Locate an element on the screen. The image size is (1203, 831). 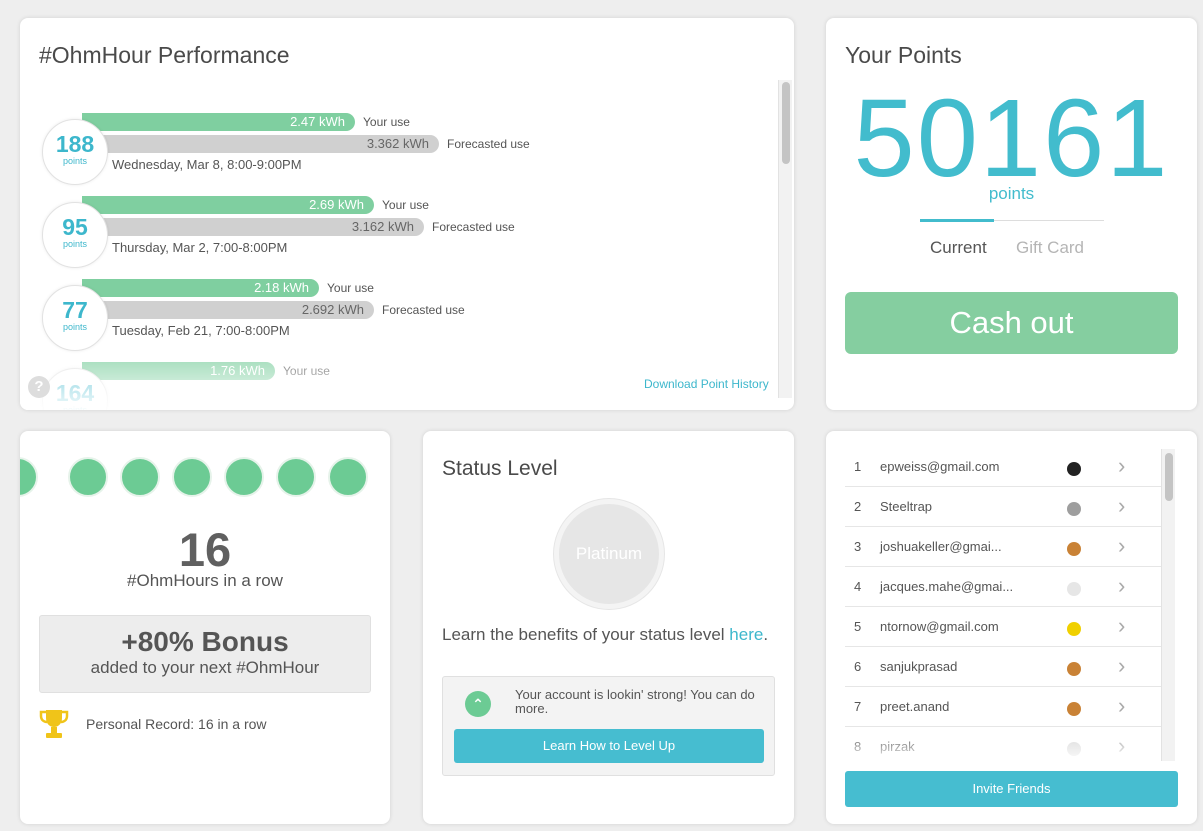
friend-row: 7 preet.anand › is located at coordinates (1003, 707).